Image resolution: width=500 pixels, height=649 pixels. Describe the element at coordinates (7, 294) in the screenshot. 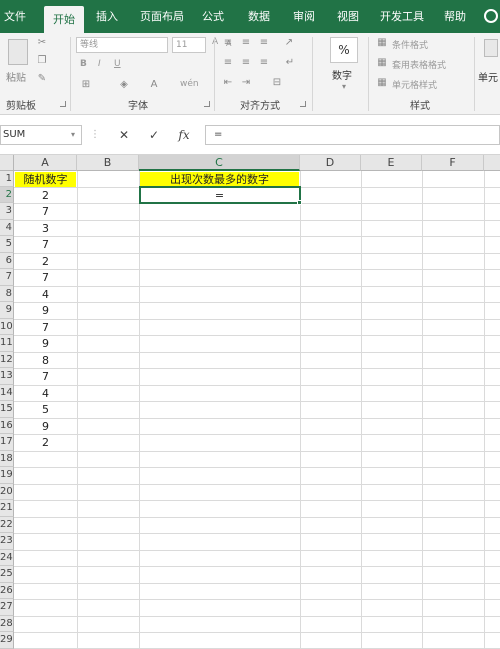

I see `row-header: 8` at that location.